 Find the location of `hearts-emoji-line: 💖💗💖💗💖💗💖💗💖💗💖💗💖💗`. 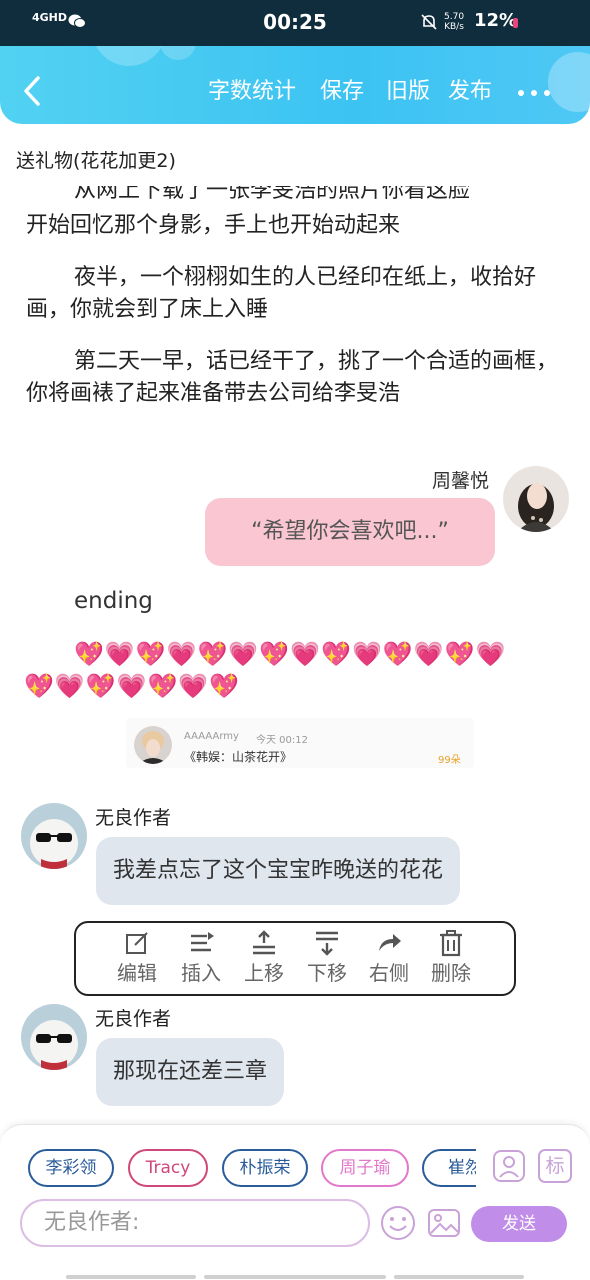

hearts-emoji-line: 💖💗💖💗💖💗💖💗💖💗💖💗💖💗 is located at coordinates (290, 654).